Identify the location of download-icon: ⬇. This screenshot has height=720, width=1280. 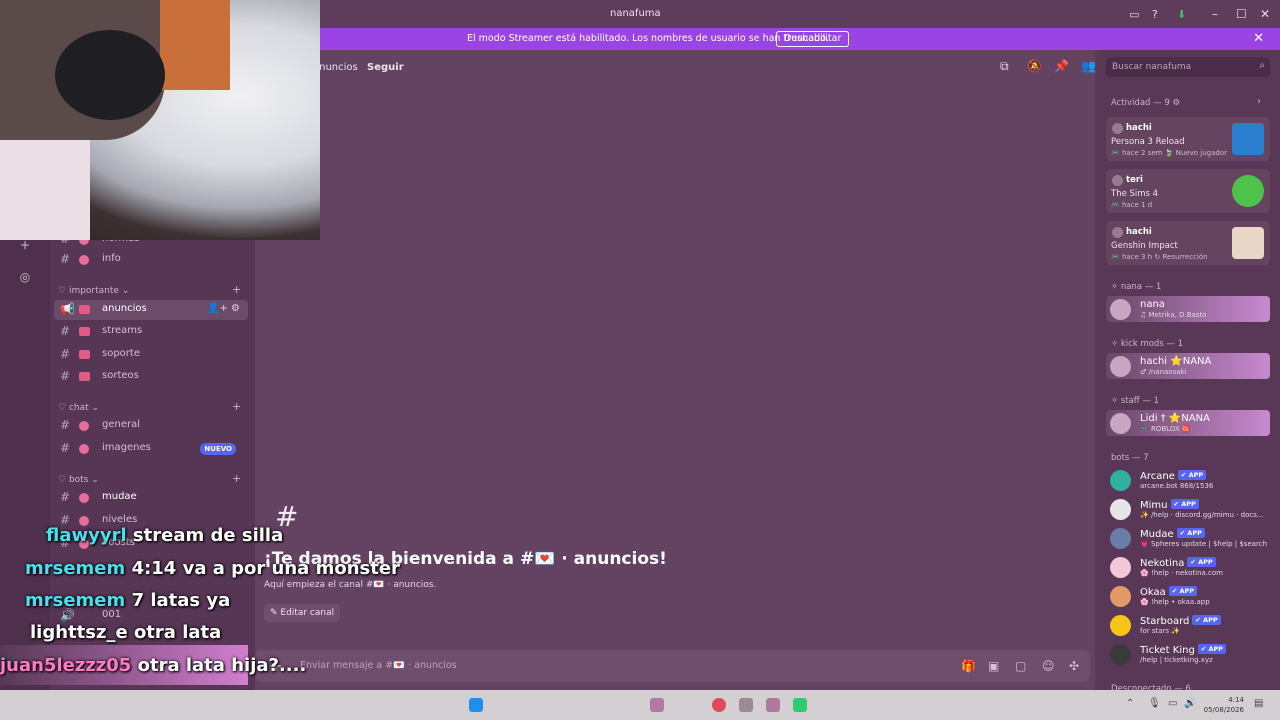
(1181, 14).